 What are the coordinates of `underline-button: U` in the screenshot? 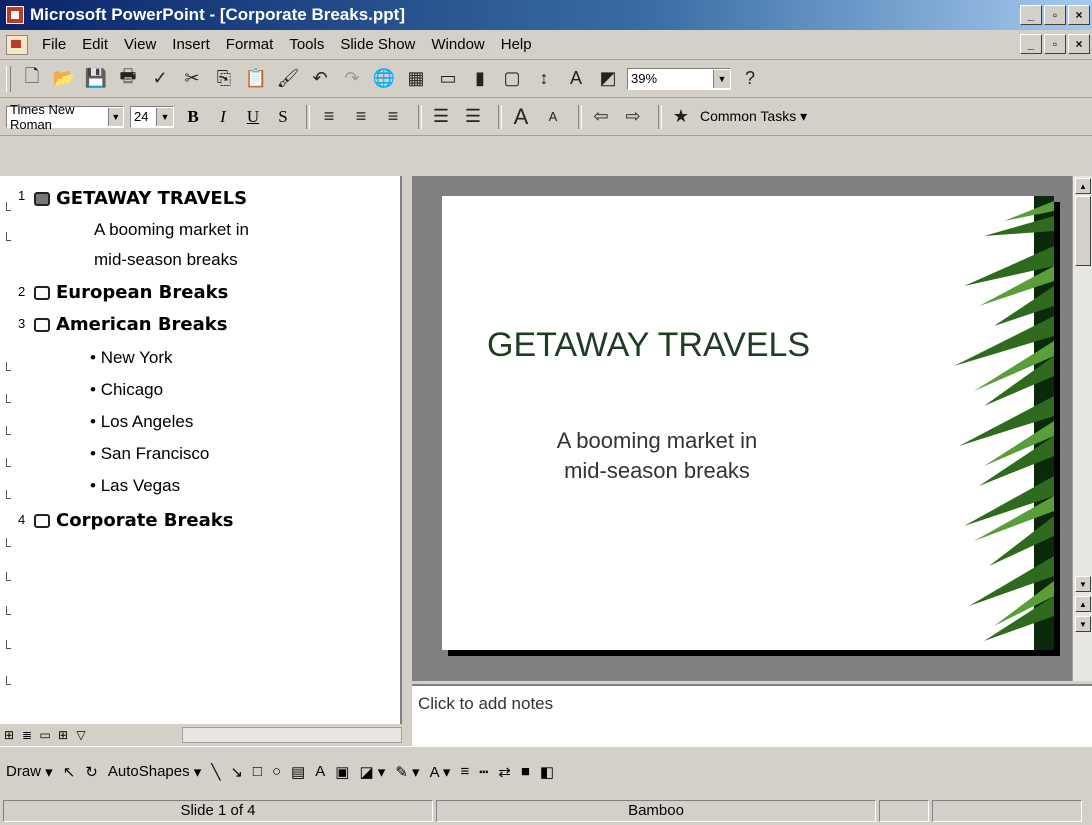 It's located at (253, 117).